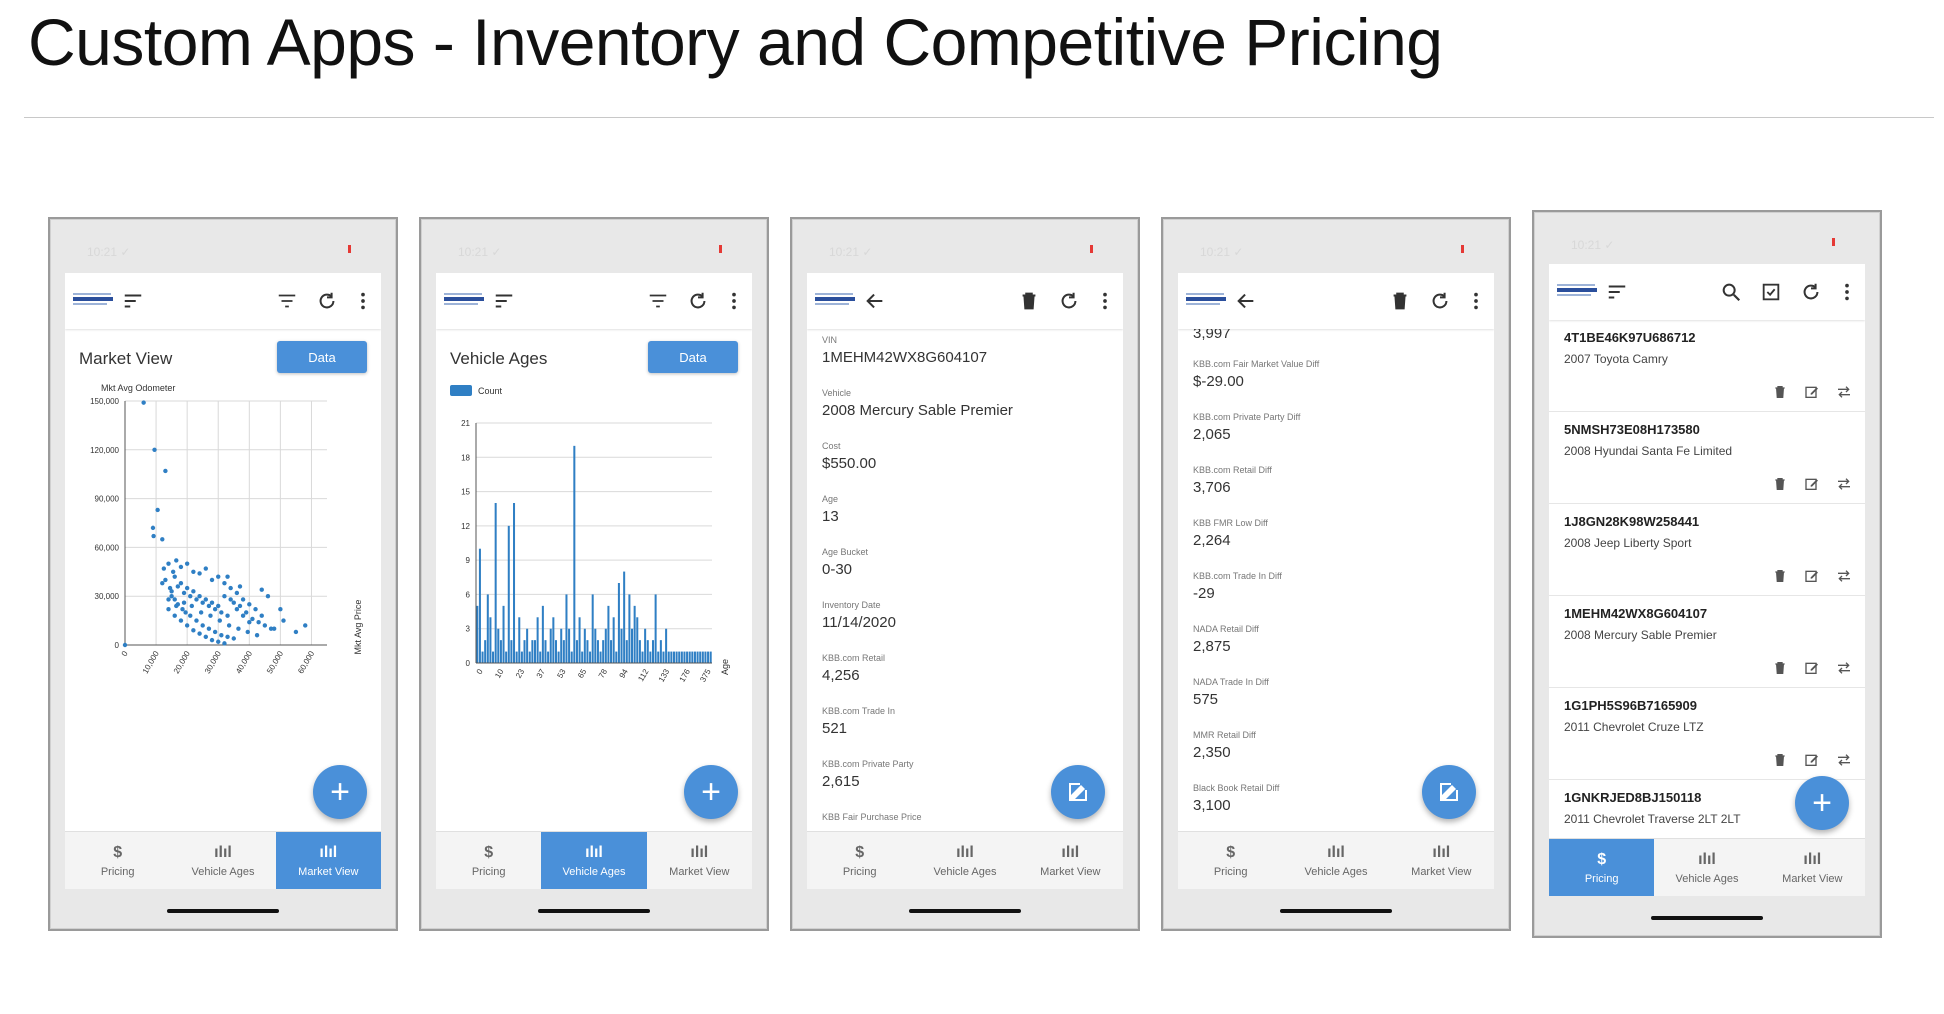 This screenshot has width=1944, height=1014. Describe the element at coordinates (1212, 335) in the screenshot. I see `top-partial-value: 3,997` at that location.